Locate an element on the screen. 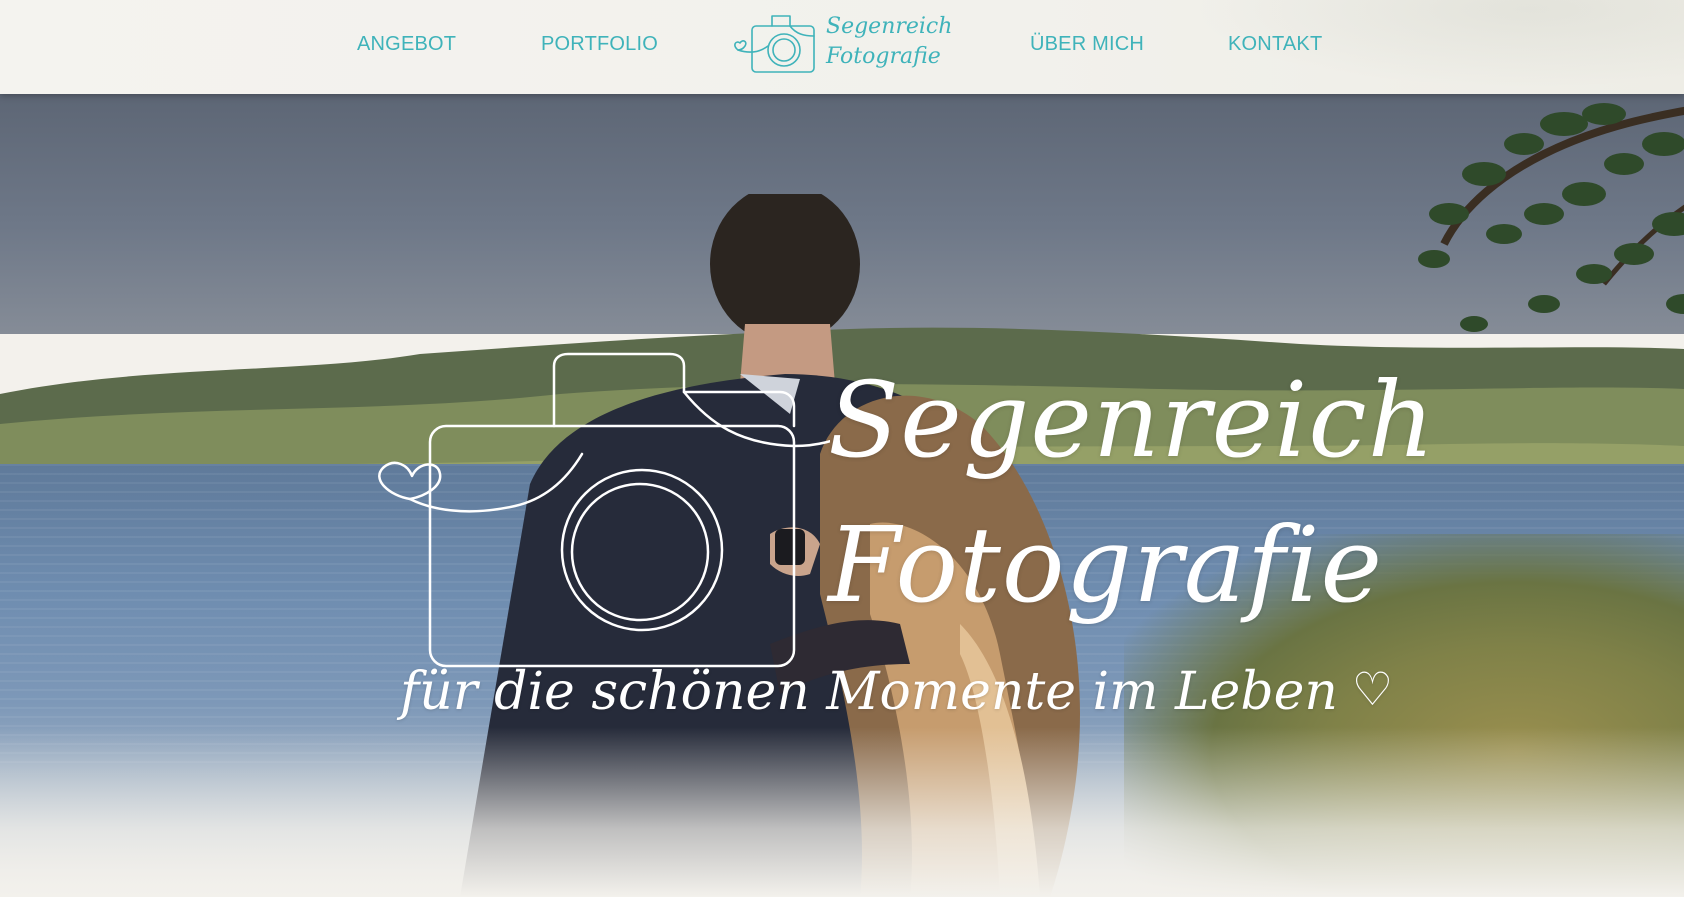  hero-title-line2: Fotografie is located at coordinates (1106, 565).